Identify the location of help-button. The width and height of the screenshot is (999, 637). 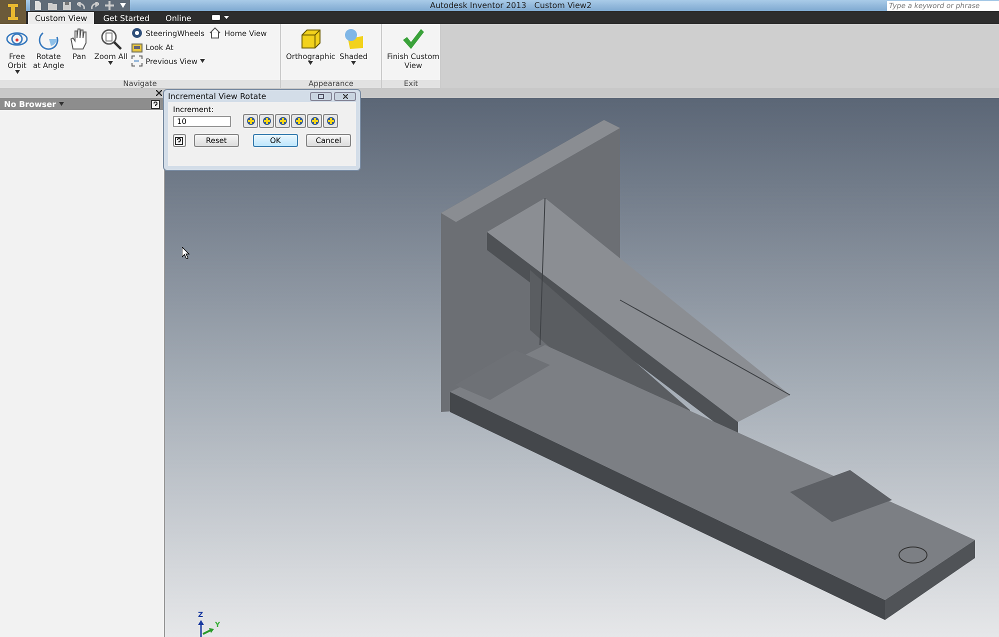
(179, 140).